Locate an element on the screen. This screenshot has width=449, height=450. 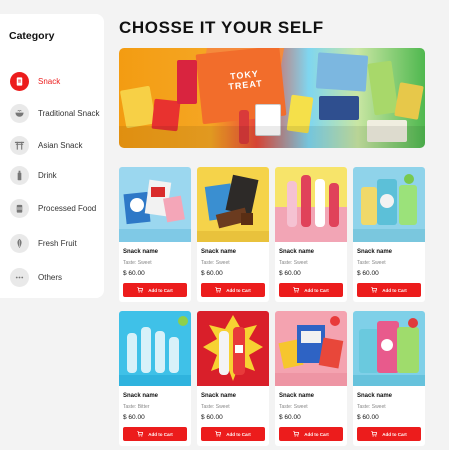
sidebar-item-label: Fresh Fruit is located at coordinates (57, 243).